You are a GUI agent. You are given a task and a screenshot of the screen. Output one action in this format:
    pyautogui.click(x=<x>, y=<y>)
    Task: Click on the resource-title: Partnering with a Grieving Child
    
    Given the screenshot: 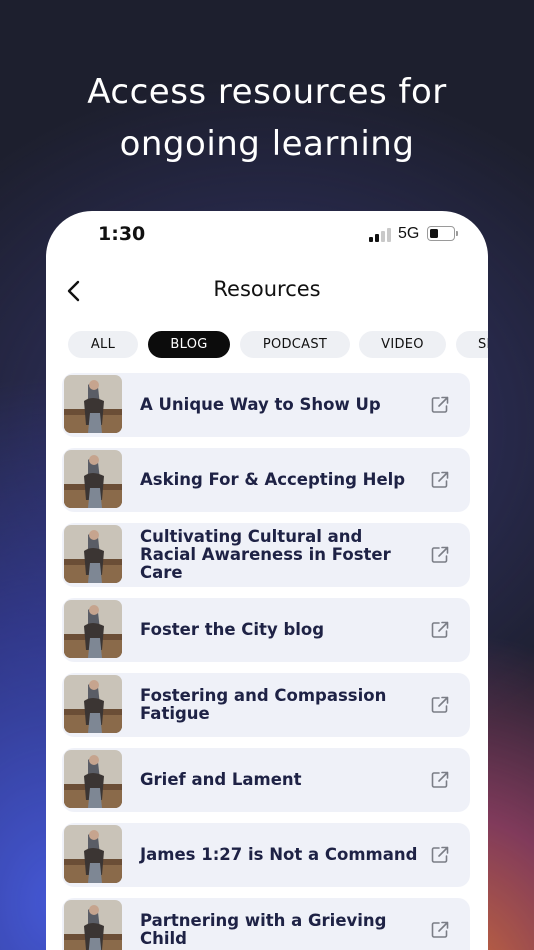 What is the action you would take?
    pyautogui.click(x=263, y=929)
    